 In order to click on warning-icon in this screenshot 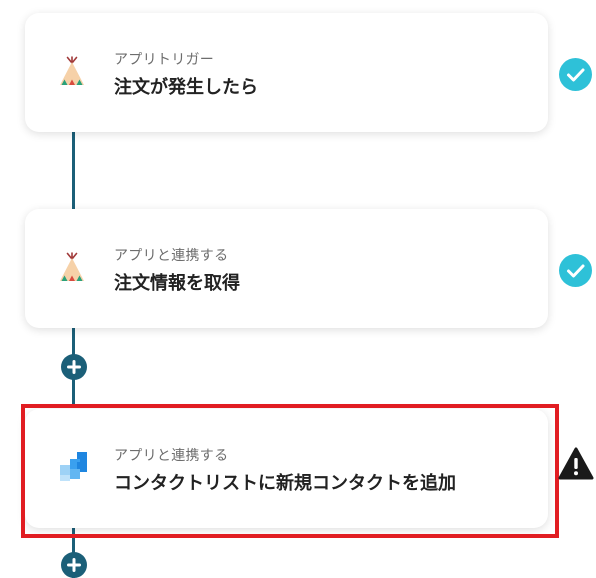, I will do `click(576, 464)`.